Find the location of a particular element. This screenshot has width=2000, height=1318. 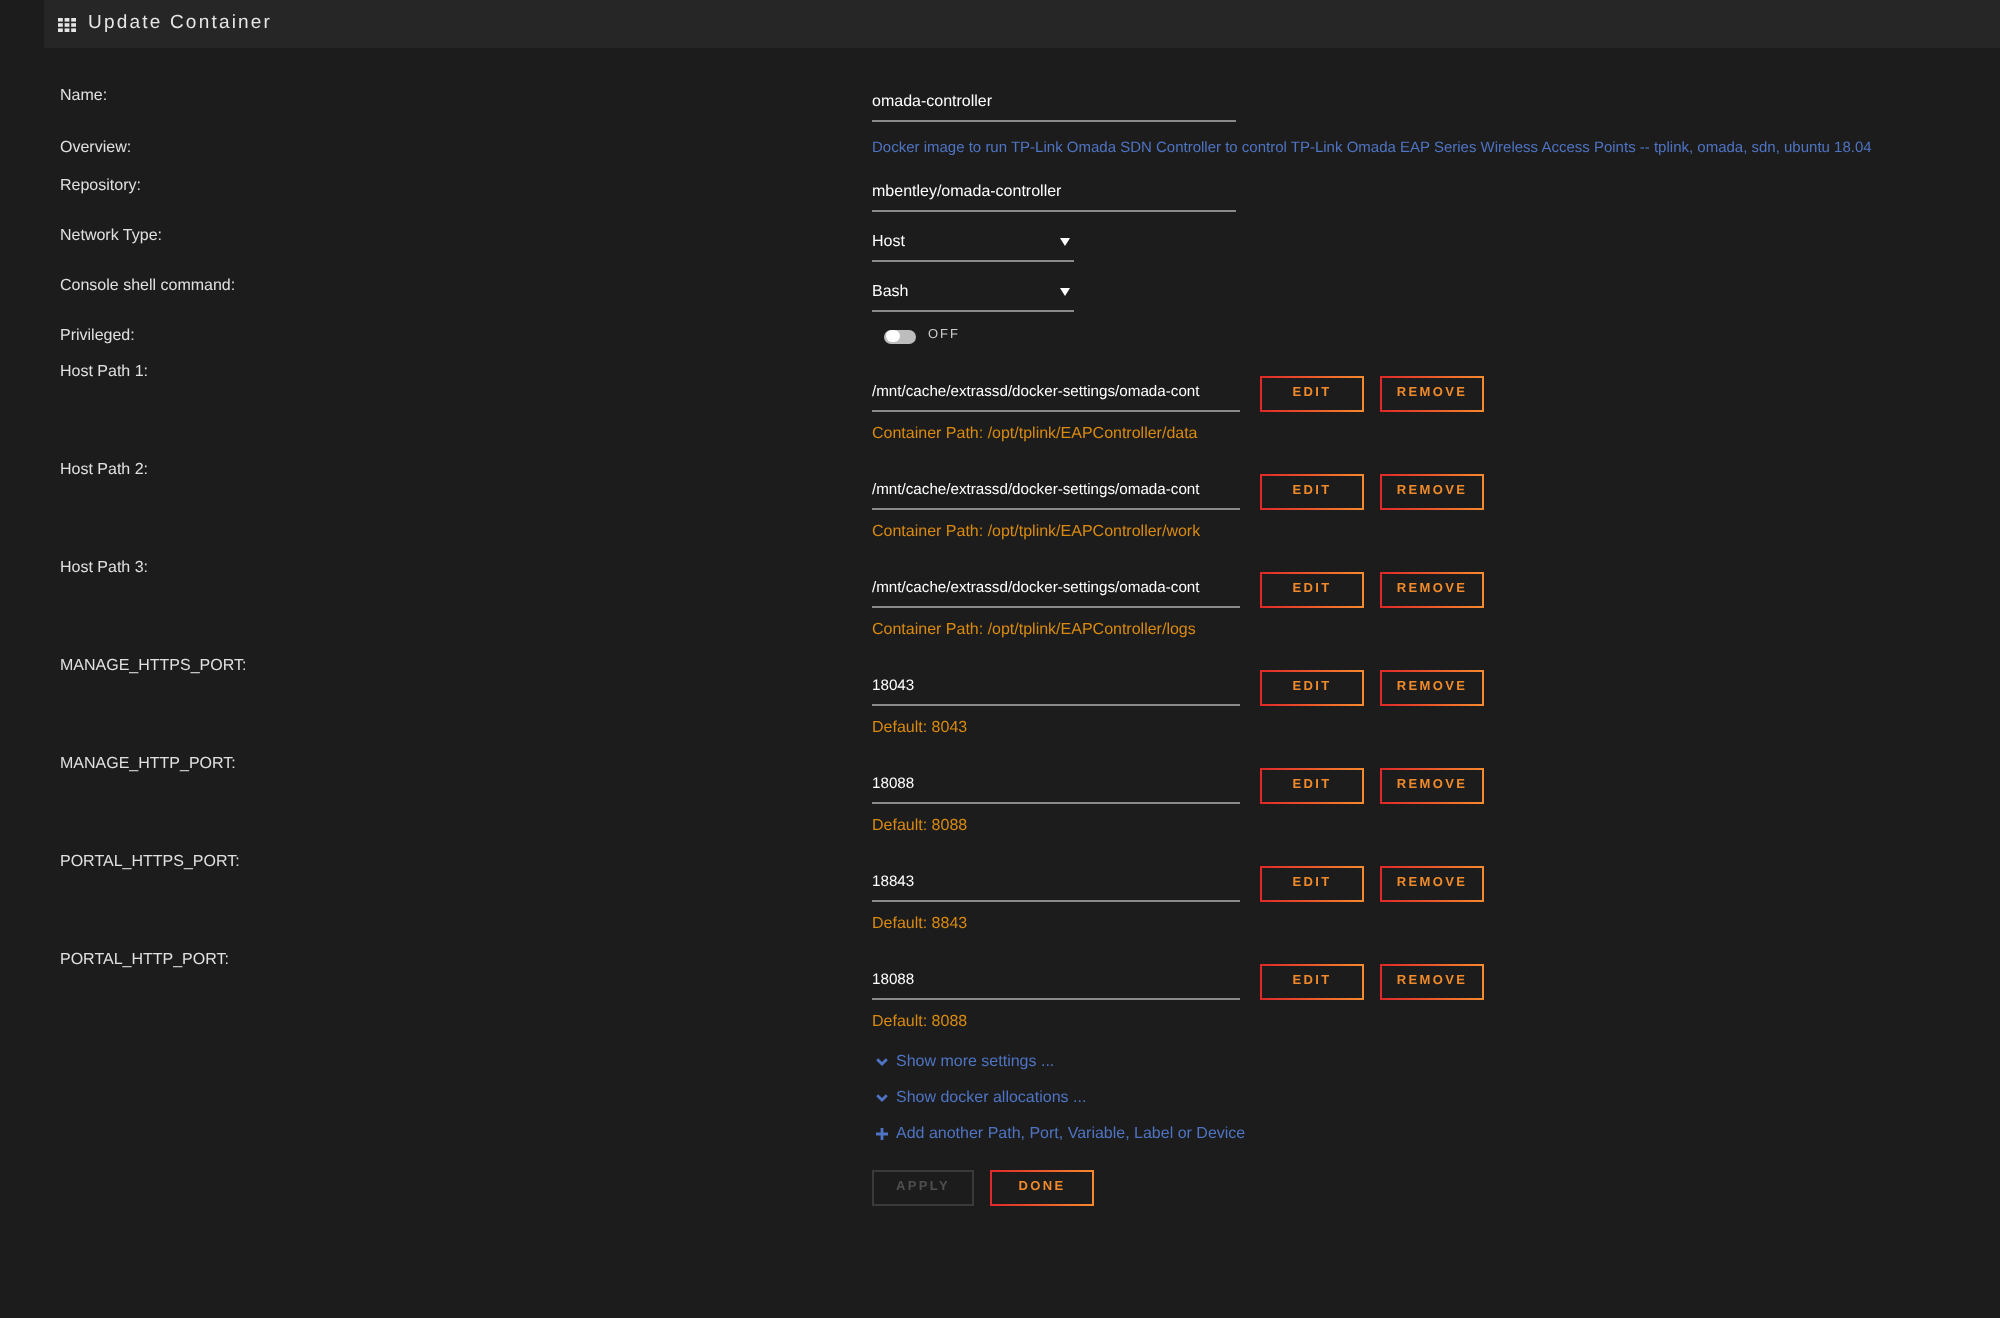

hint-text: Container Path: /opt/tplink/EAPController/data is located at coordinates (1036, 434).